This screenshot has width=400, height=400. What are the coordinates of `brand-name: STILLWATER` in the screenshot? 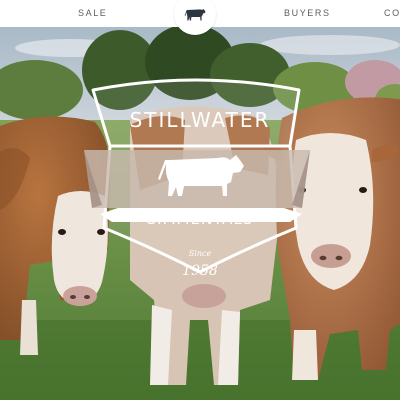 It's located at (200, 120).